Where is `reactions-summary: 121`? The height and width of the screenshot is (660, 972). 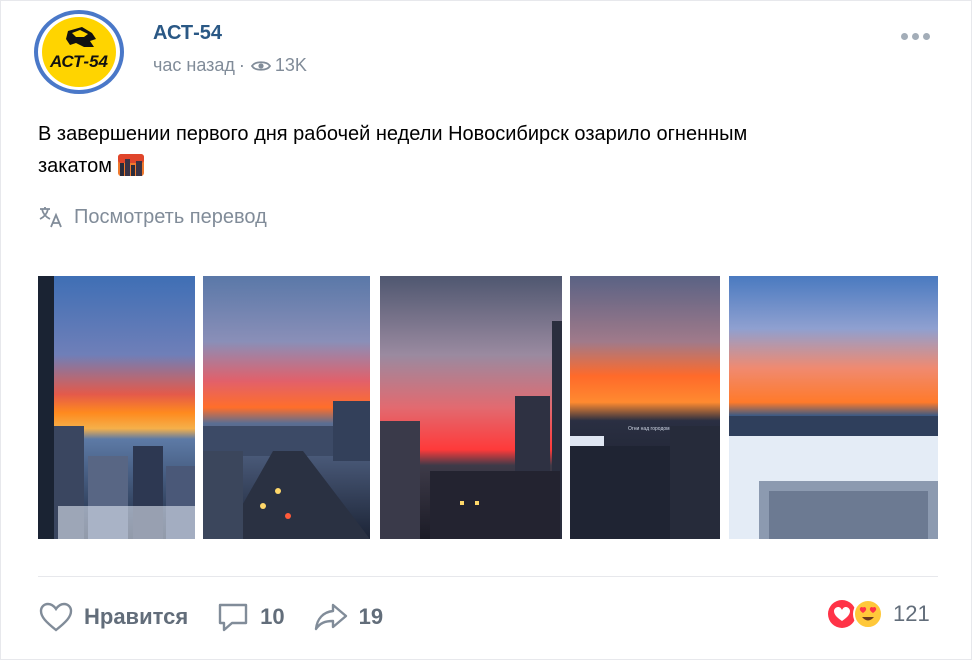 reactions-summary: 121 is located at coordinates (878, 614).